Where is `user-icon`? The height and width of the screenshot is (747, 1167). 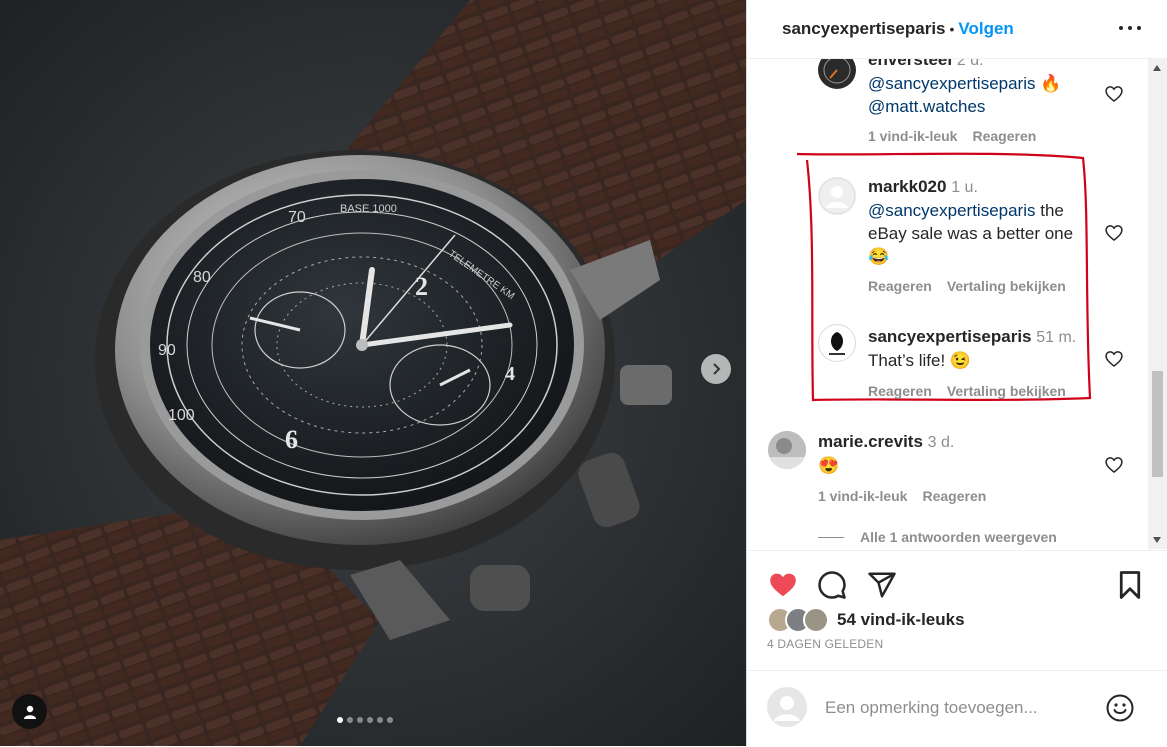
user-icon is located at coordinates (29, 712).